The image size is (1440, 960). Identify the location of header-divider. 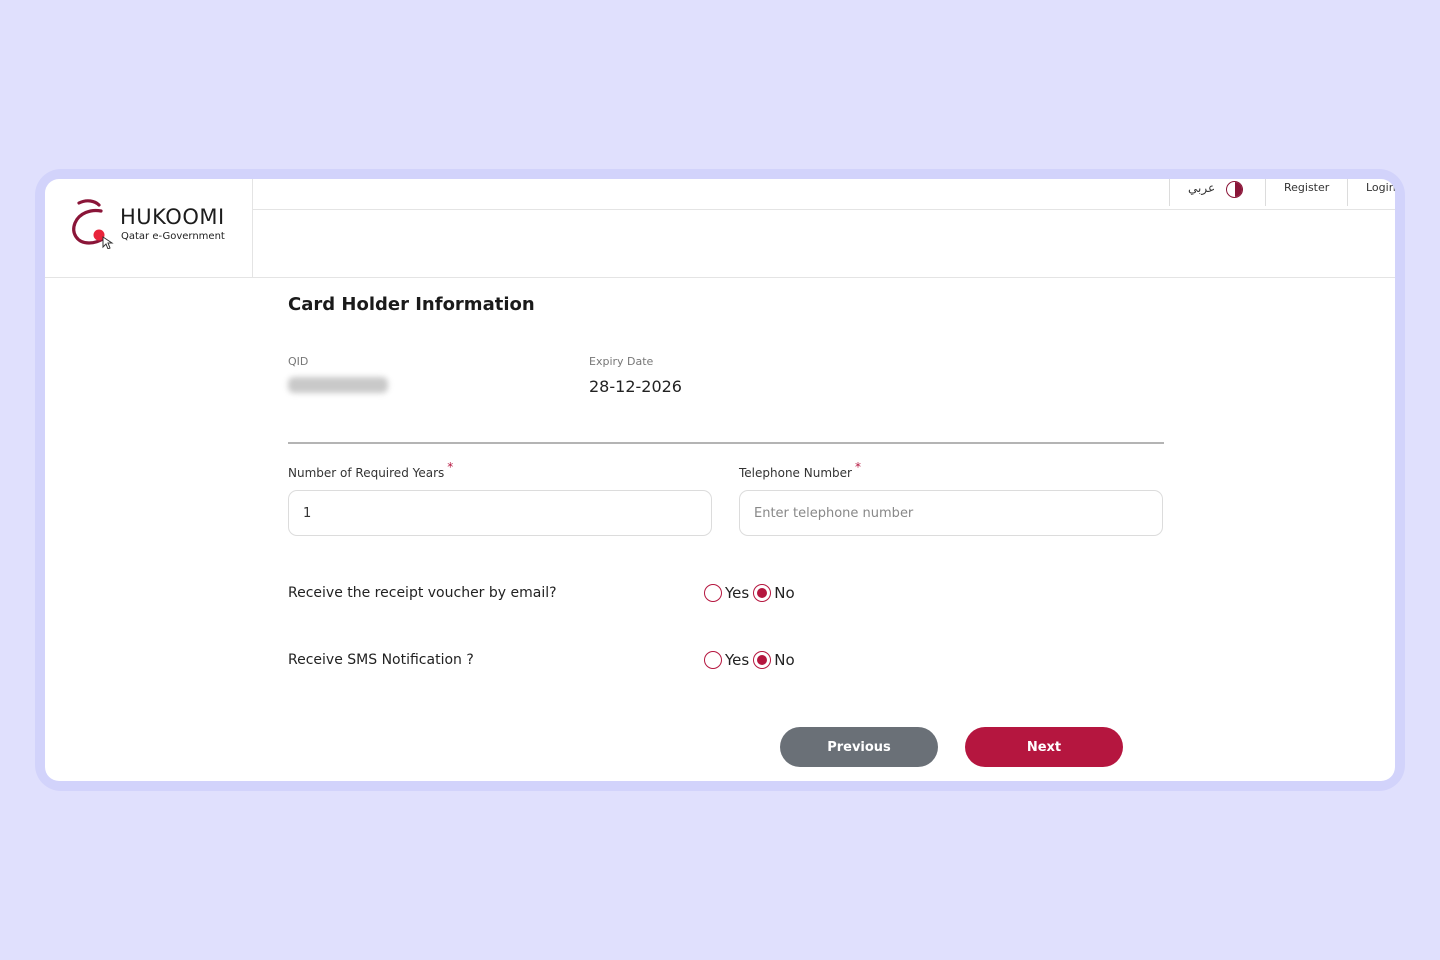
(824, 277).